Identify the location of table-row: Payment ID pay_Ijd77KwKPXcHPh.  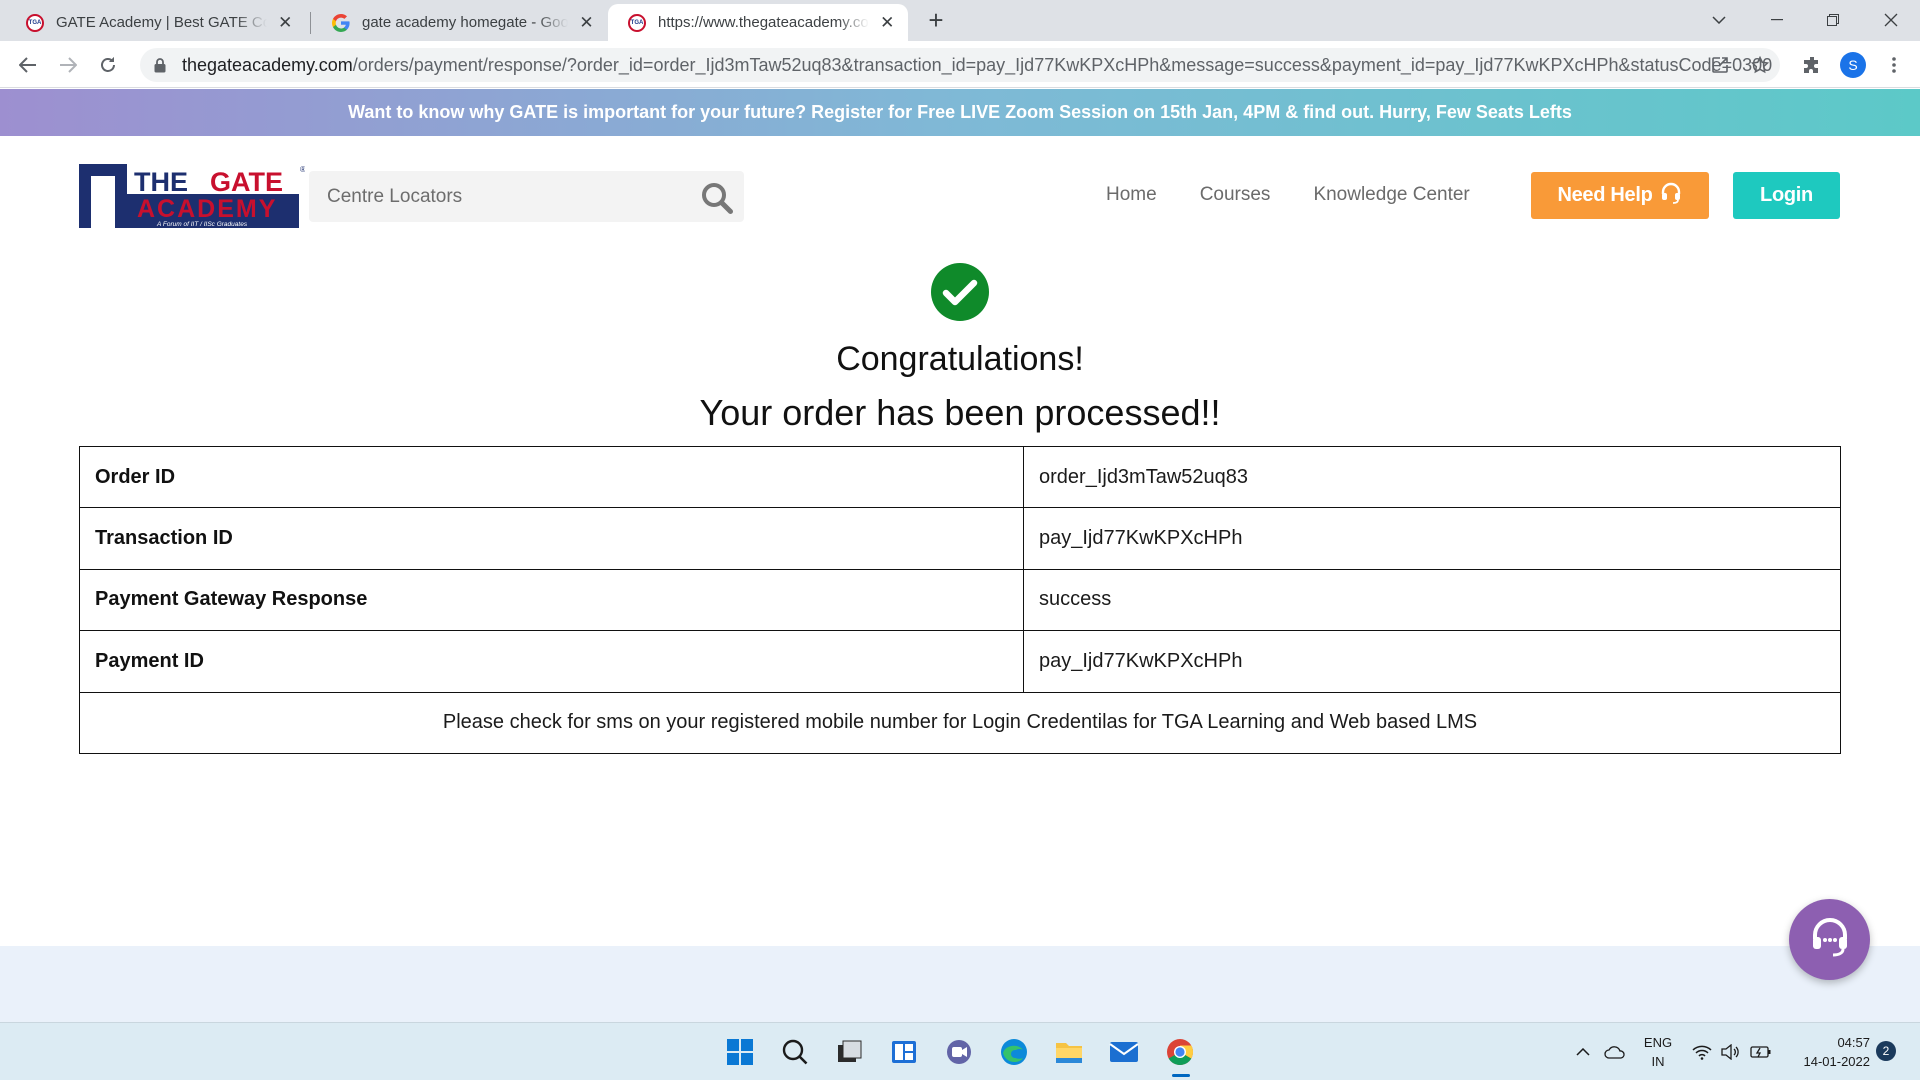
(960, 661).